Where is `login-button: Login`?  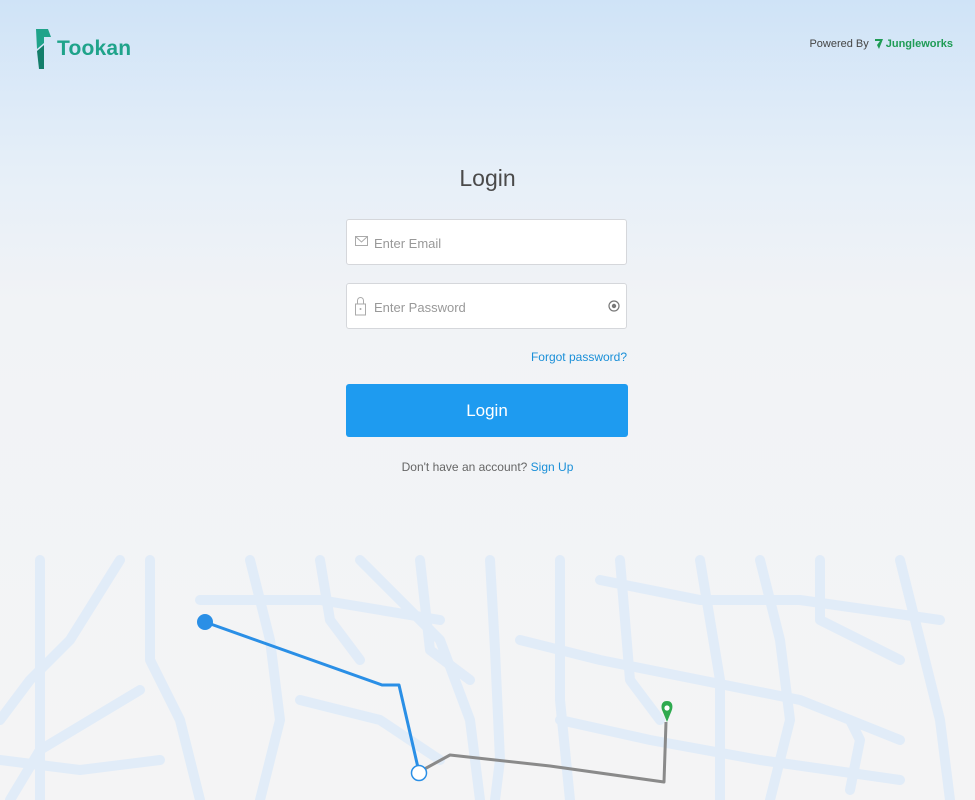
login-button: Login is located at coordinates (487, 410).